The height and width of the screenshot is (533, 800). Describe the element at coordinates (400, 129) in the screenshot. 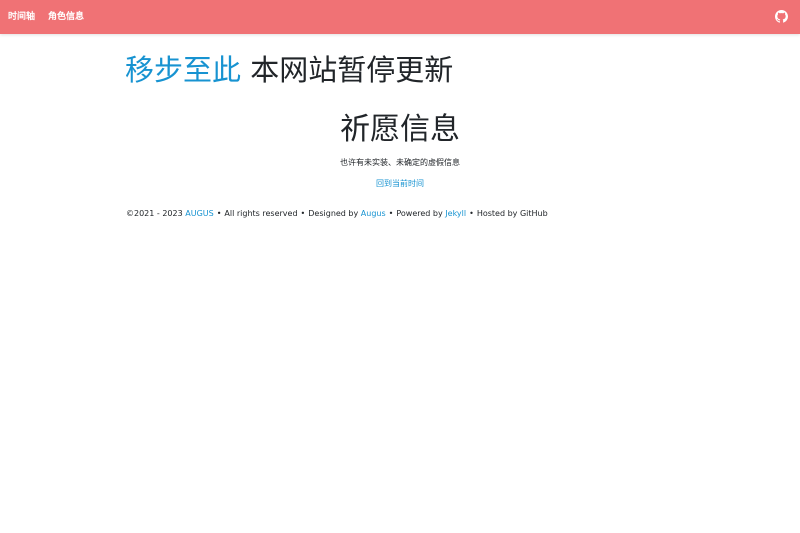

I see `page-title: 祈愿信息` at that location.